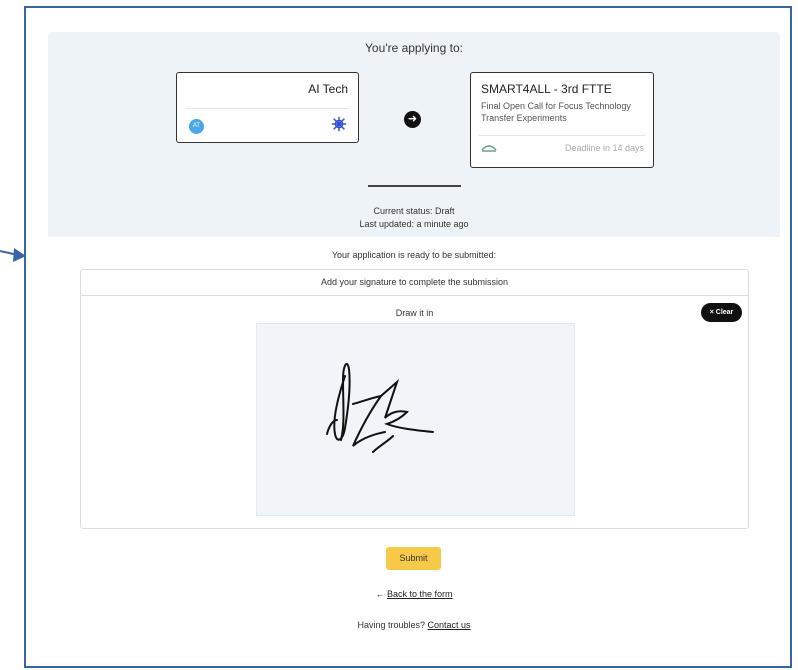  Describe the element at coordinates (449, 625) in the screenshot. I see `contact-us-link: Contact us` at that location.